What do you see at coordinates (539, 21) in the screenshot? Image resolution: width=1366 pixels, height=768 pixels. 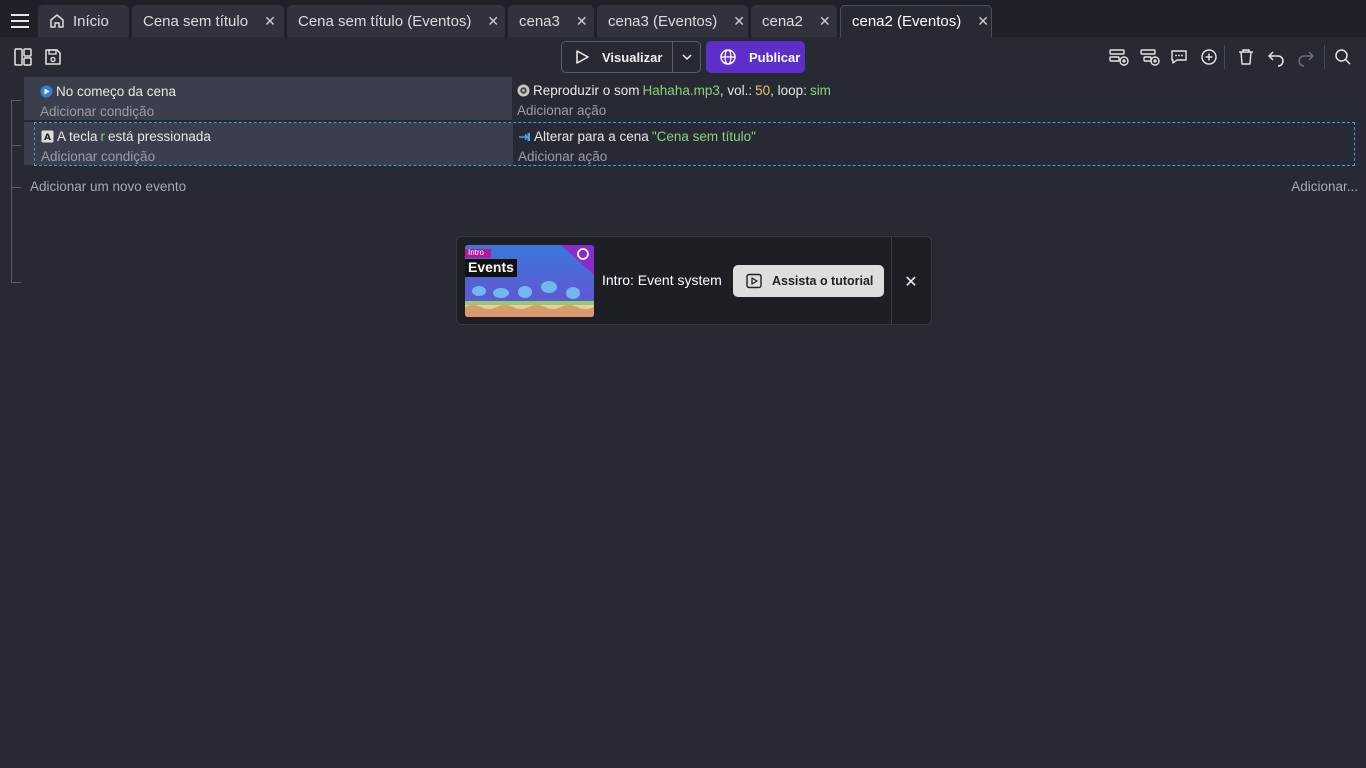 I see `tab-label: cena3` at bounding box center [539, 21].